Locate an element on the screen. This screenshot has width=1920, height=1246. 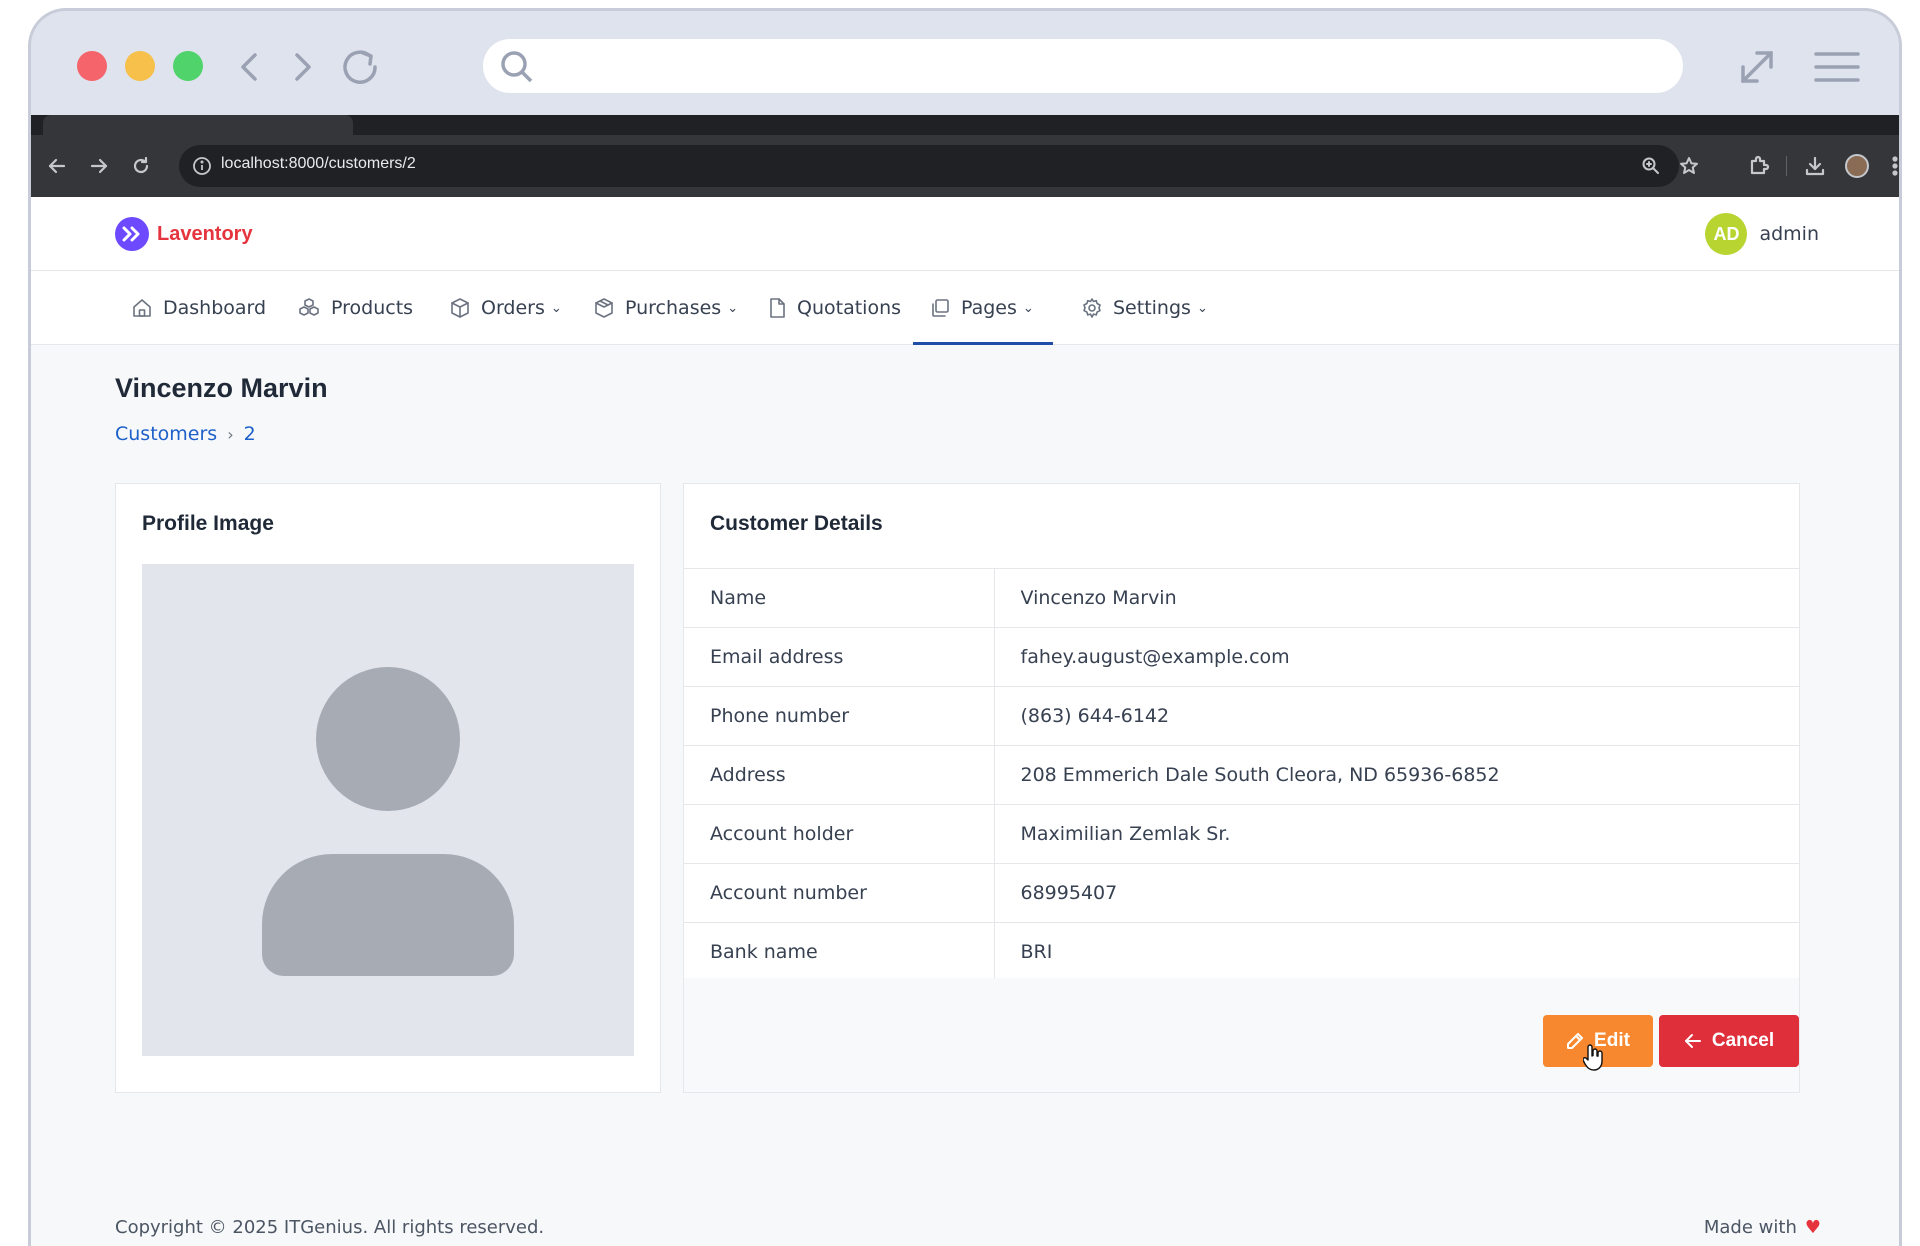
brand-logo: Laventory is located at coordinates (184, 234).